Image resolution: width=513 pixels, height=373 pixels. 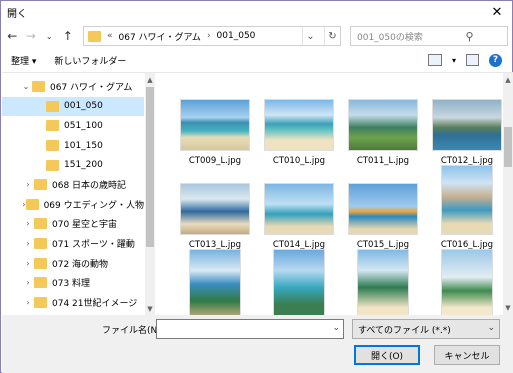 I want to click on nav-item: 151_200, so click(x=73, y=165).